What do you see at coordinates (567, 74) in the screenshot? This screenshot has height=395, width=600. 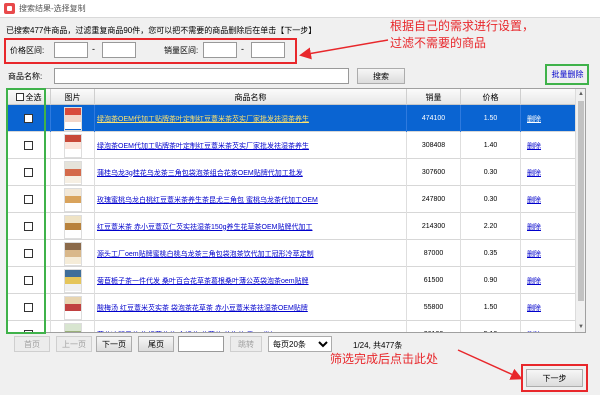 I see `batch-delete-button: 批量删除` at bounding box center [567, 74].